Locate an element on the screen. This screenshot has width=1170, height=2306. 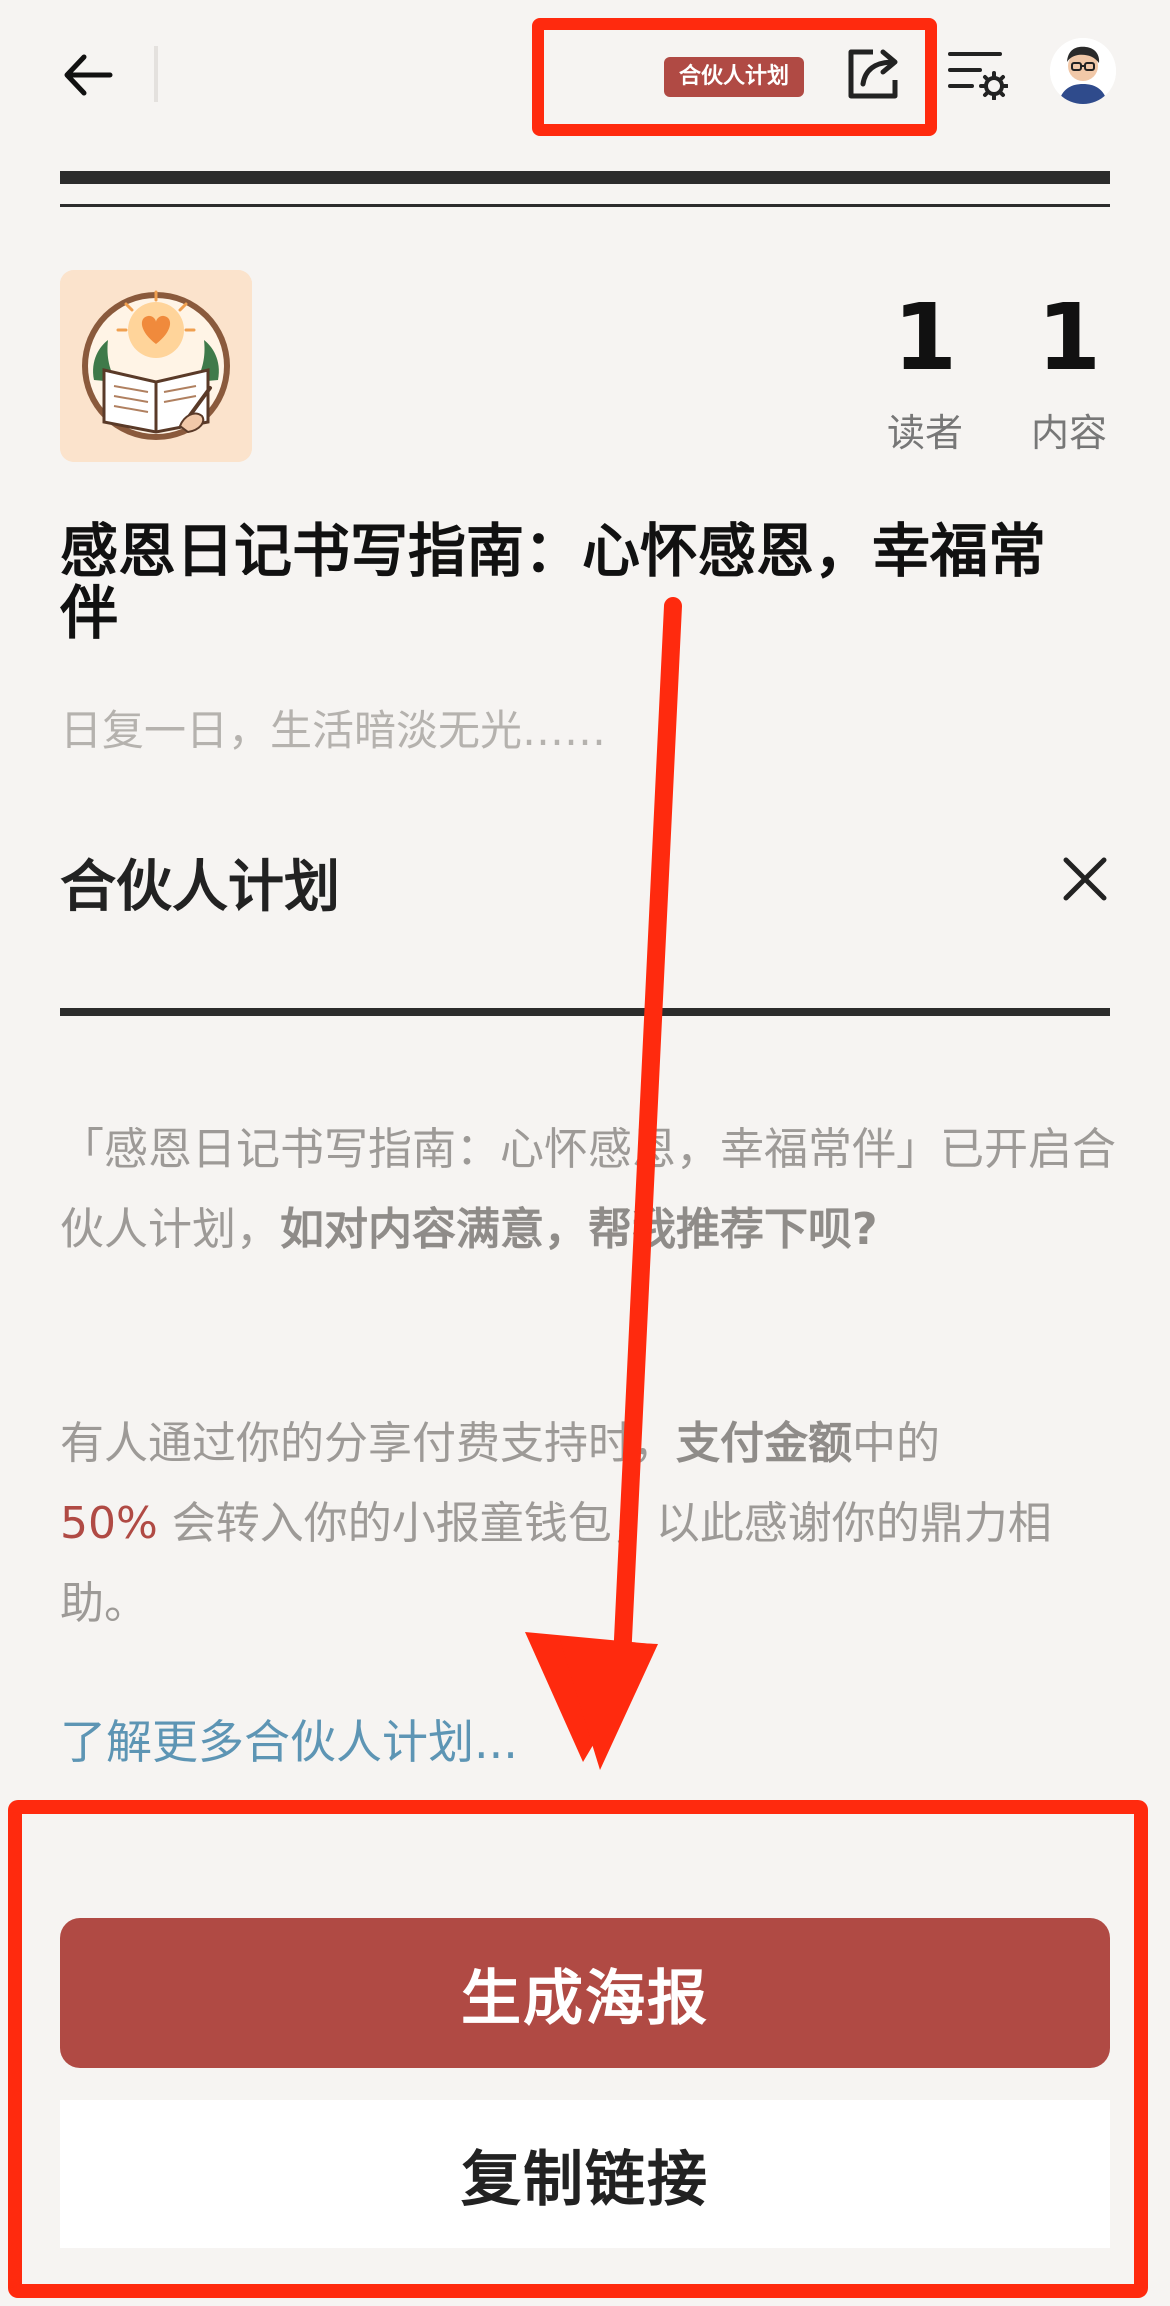
contents-count: 1 is located at coordinates (1068, 337).